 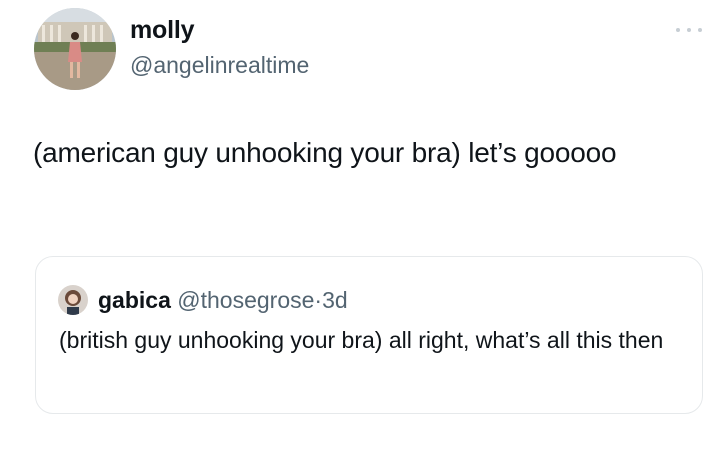 I want to click on more-options-button, so click(x=689, y=30).